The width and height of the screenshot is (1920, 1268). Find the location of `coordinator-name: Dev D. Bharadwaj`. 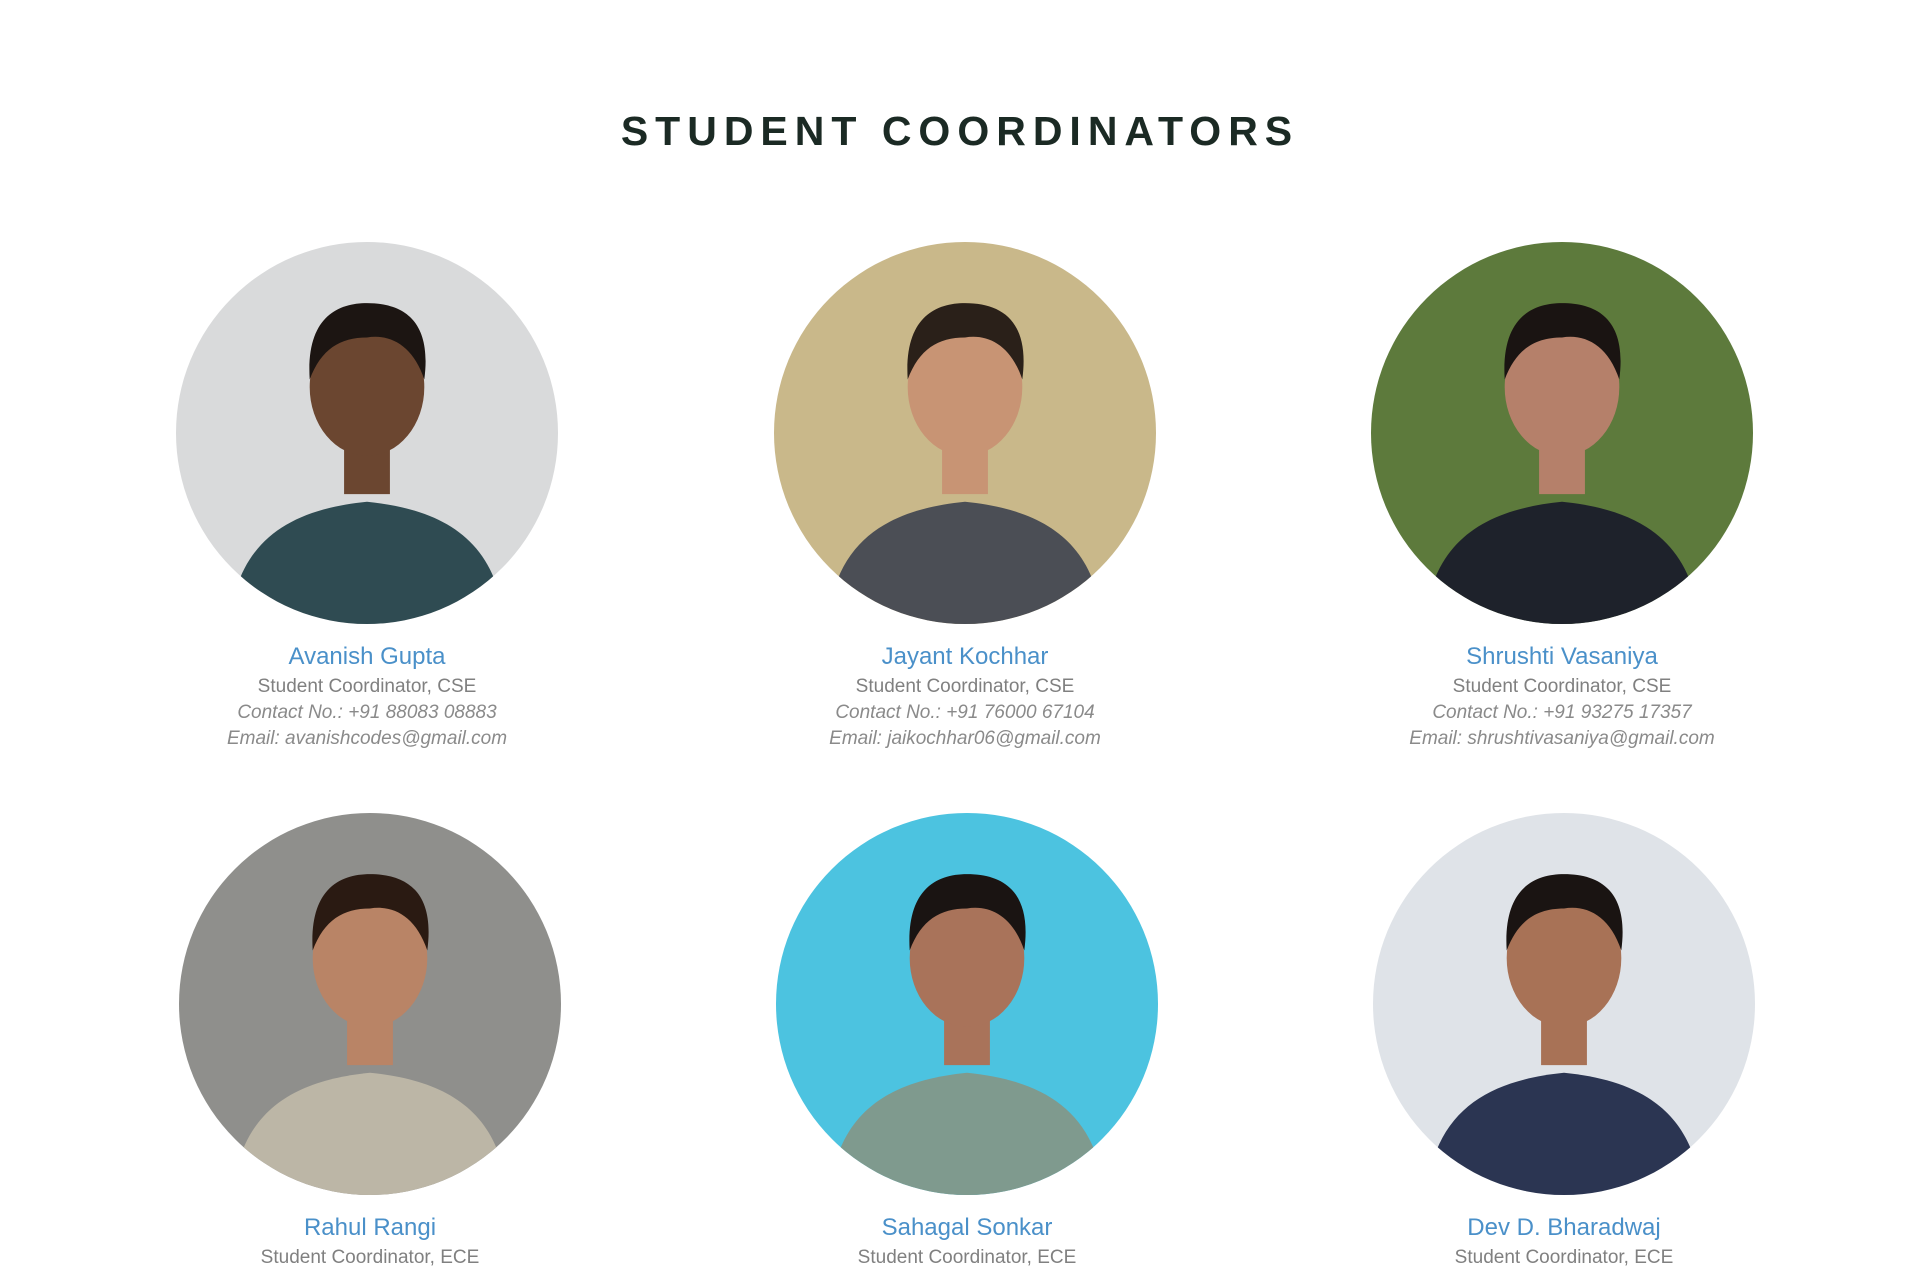

coordinator-name: Dev D. Bharadwaj is located at coordinates (1564, 1228).